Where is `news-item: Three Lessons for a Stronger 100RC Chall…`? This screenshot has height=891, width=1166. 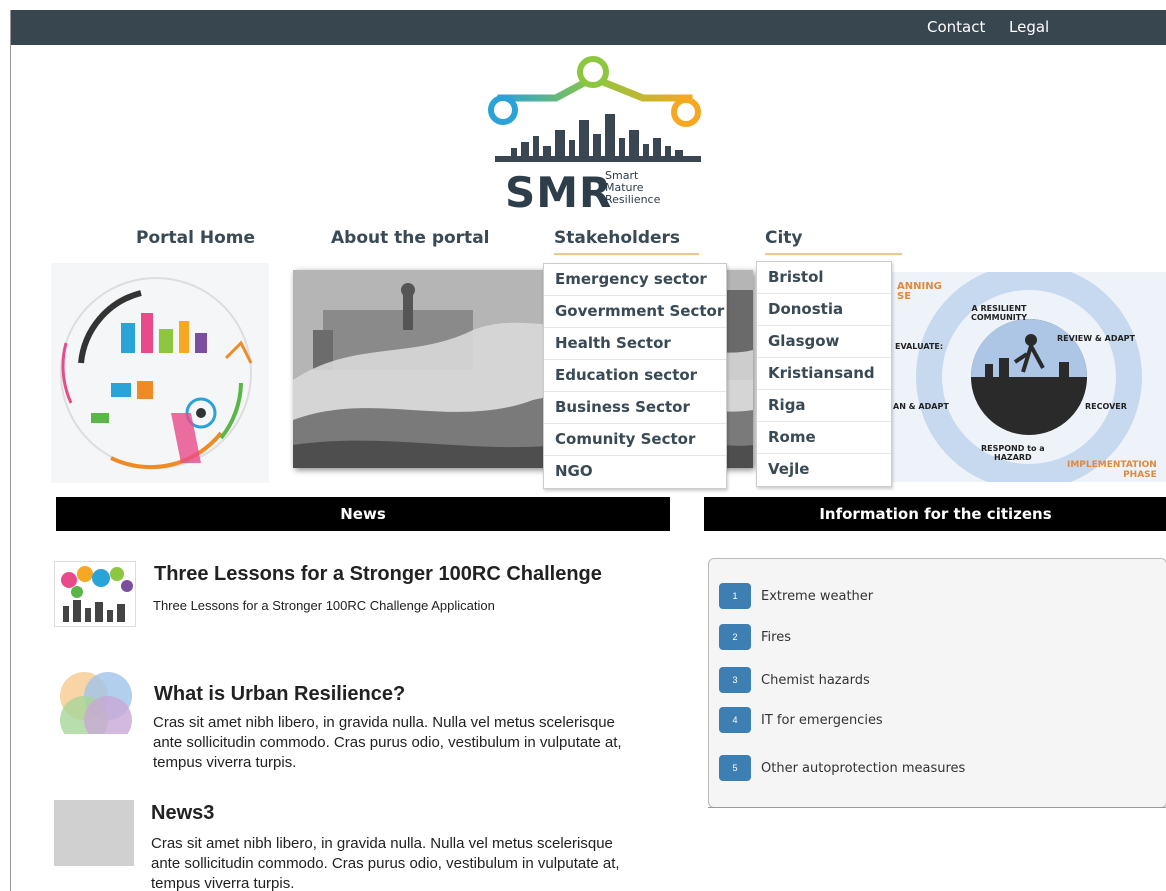
news-item: Three Lessons for a Stronger 100RC Chall… is located at coordinates (364, 596).